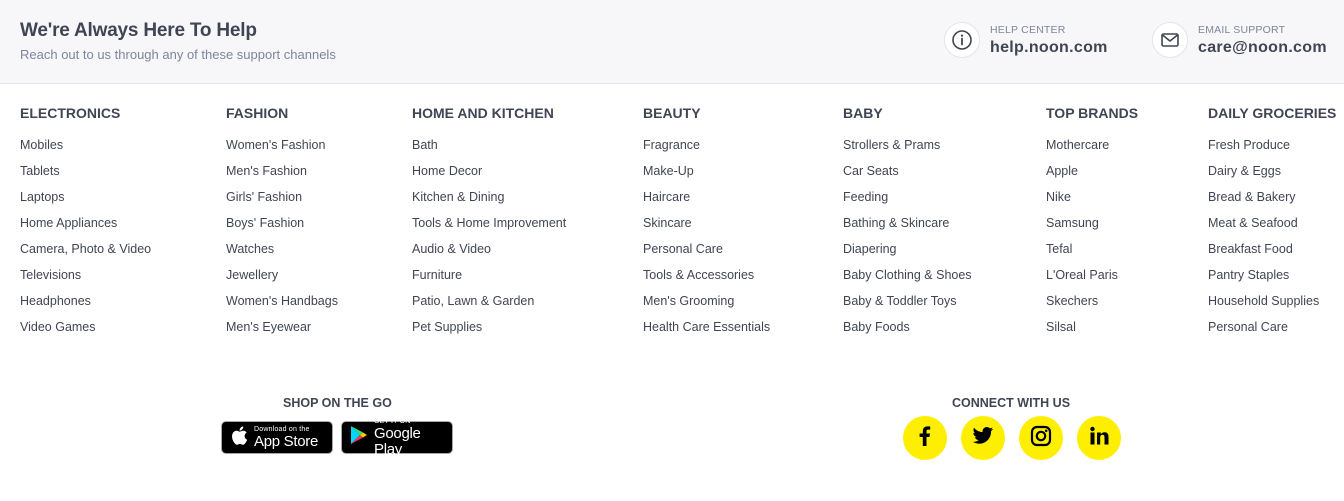  What do you see at coordinates (907, 249) in the screenshot?
I see `footer-link: Diapering` at bounding box center [907, 249].